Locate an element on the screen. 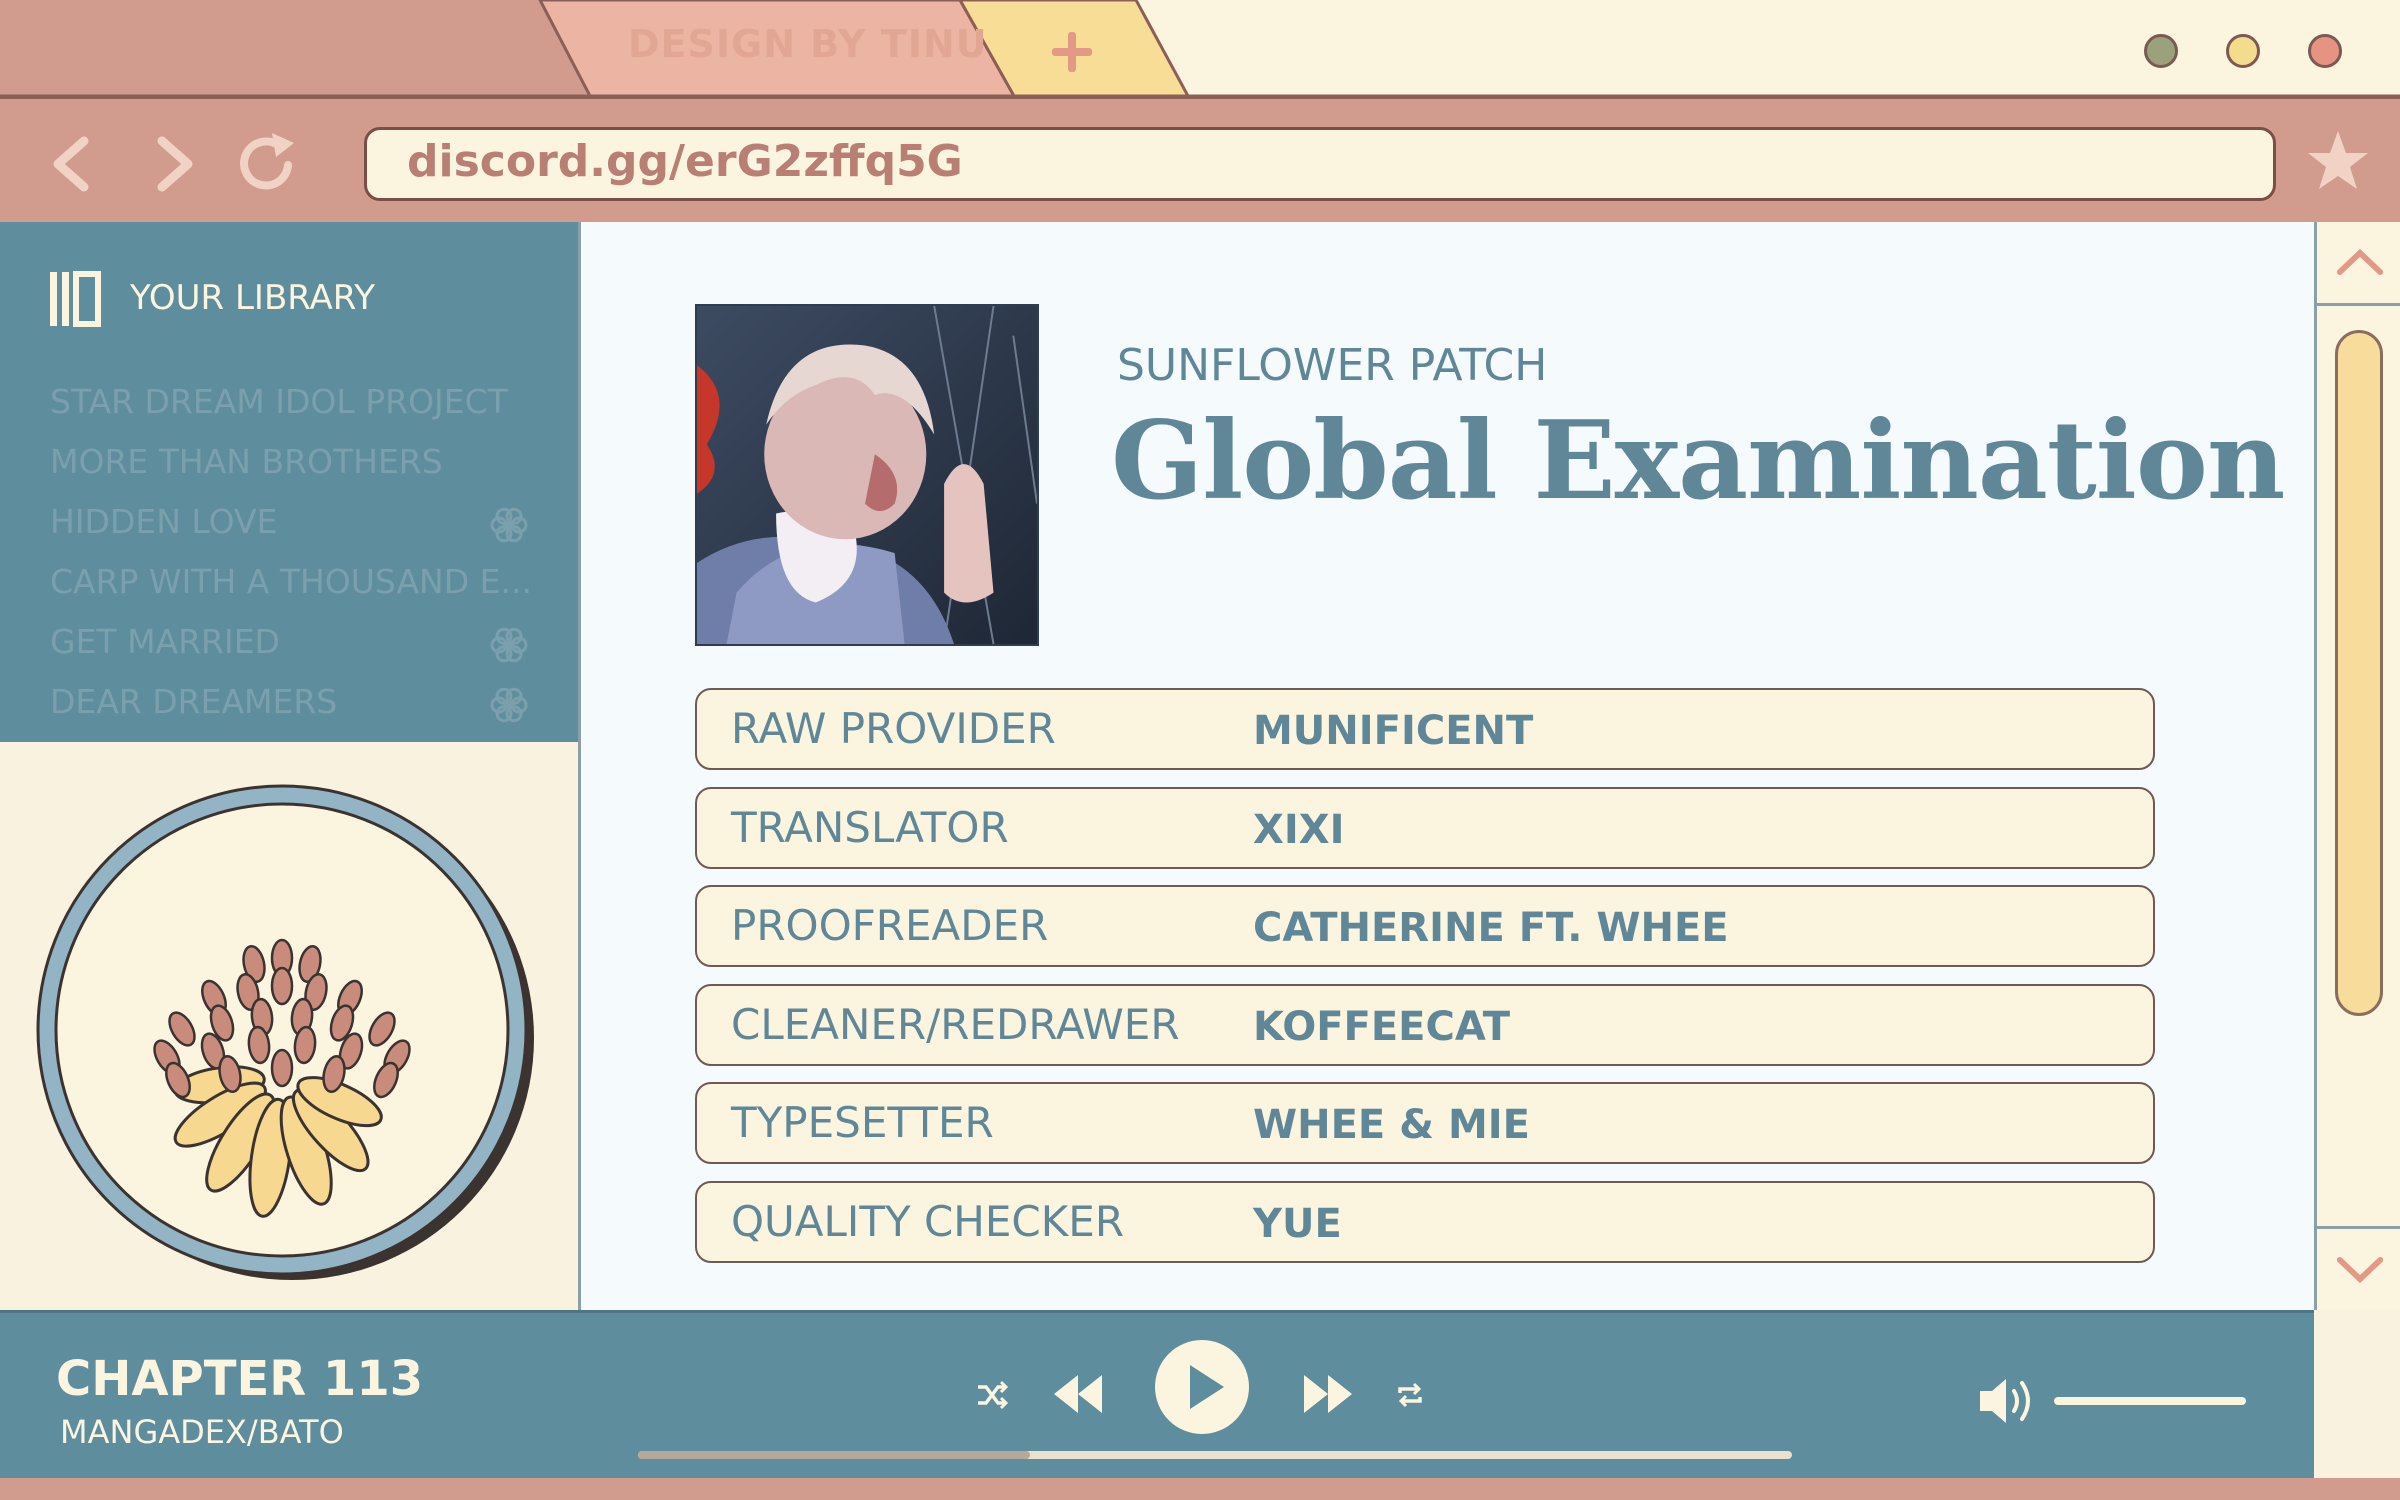 The image size is (2400, 1500). credit-role: CLEANER/REDRAWER is located at coordinates (955, 1024).